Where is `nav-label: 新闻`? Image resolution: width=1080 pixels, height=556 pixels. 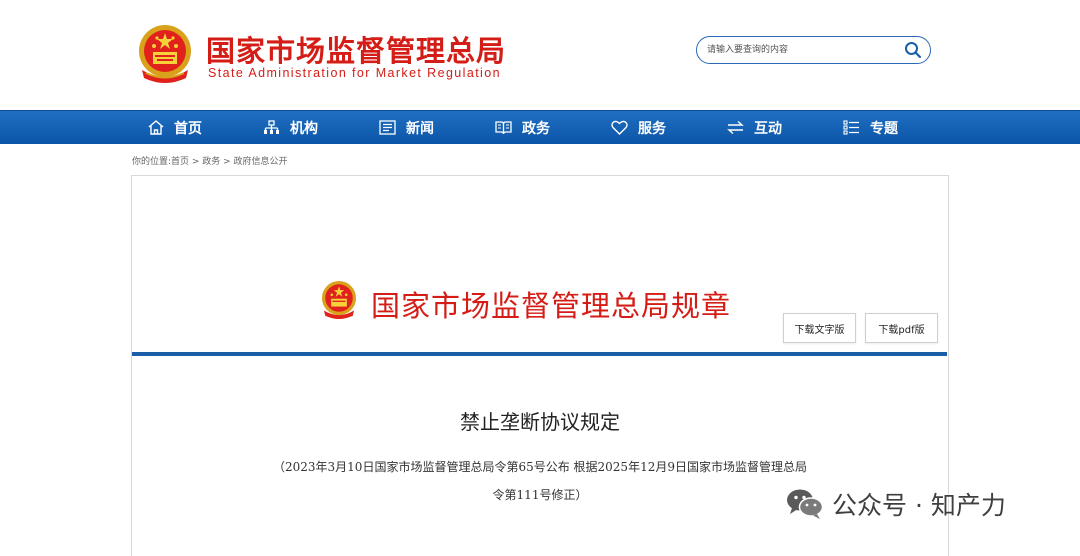
nav-label: 新闻 is located at coordinates (420, 128).